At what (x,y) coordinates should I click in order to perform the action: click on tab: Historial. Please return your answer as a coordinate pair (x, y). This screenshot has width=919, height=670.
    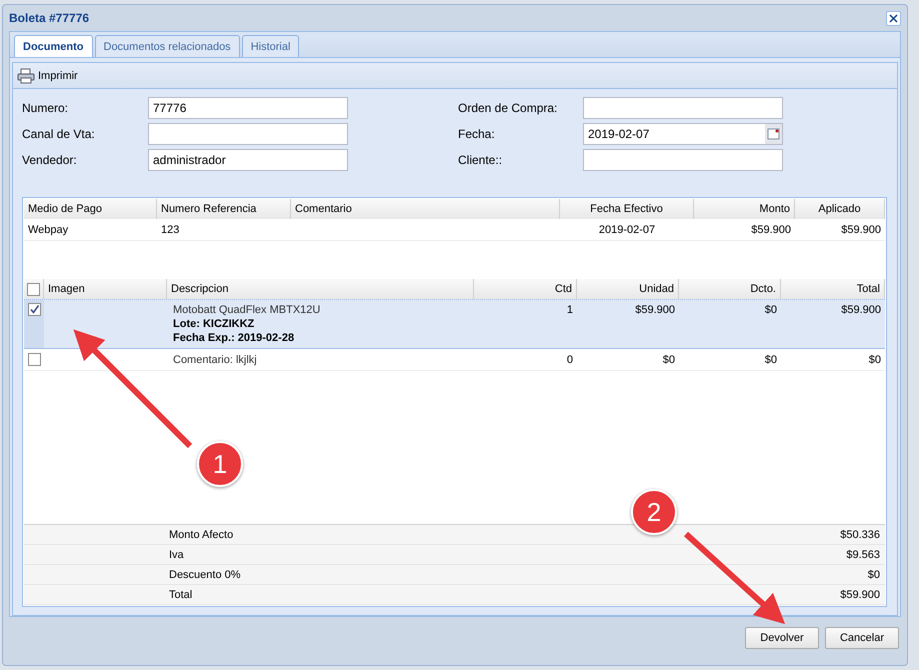
    Looking at the image, I should click on (271, 46).